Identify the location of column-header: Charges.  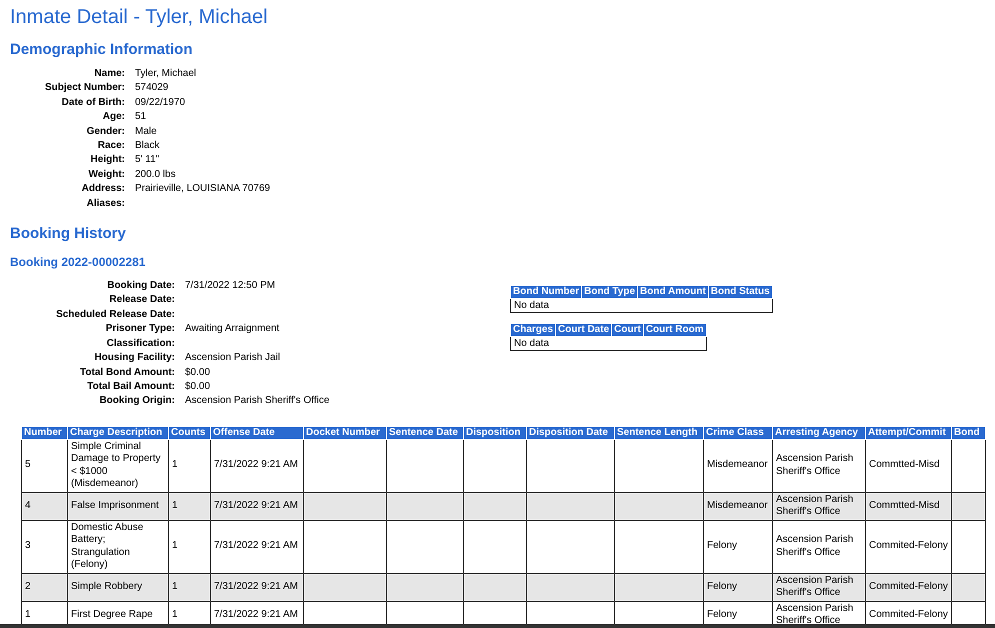
(533, 330).